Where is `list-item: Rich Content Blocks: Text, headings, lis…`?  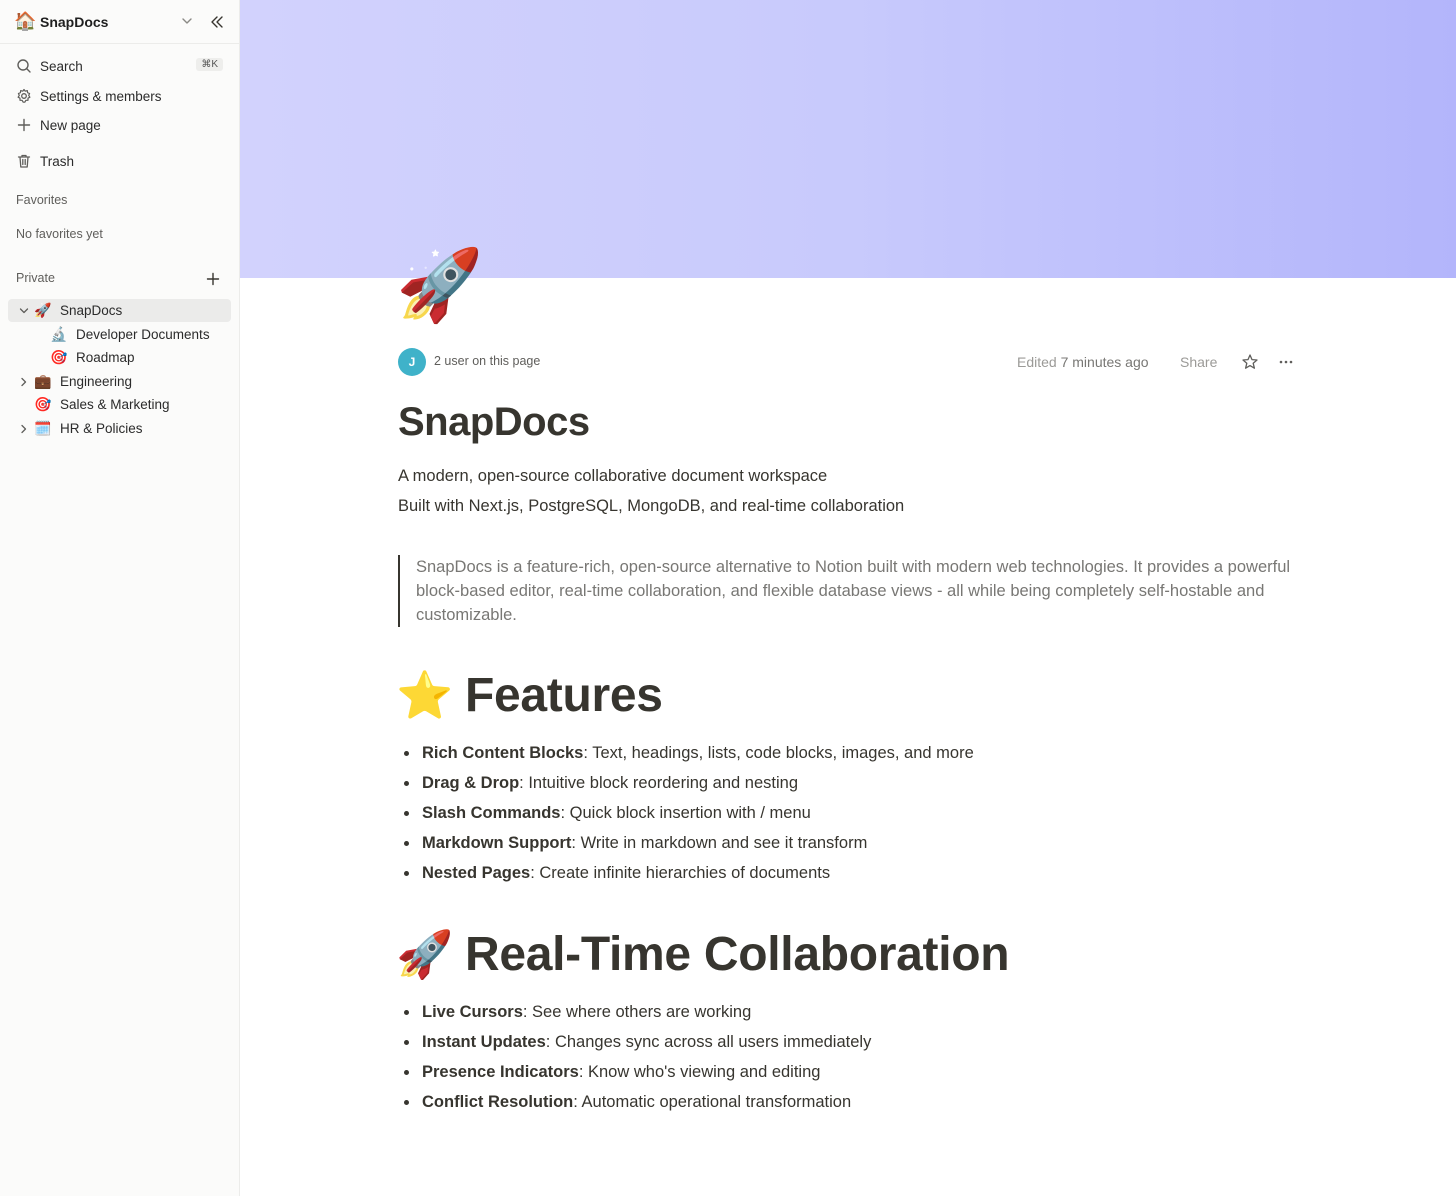
list-item: Rich Content Blocks: Text, headings, lis… is located at coordinates (686, 757).